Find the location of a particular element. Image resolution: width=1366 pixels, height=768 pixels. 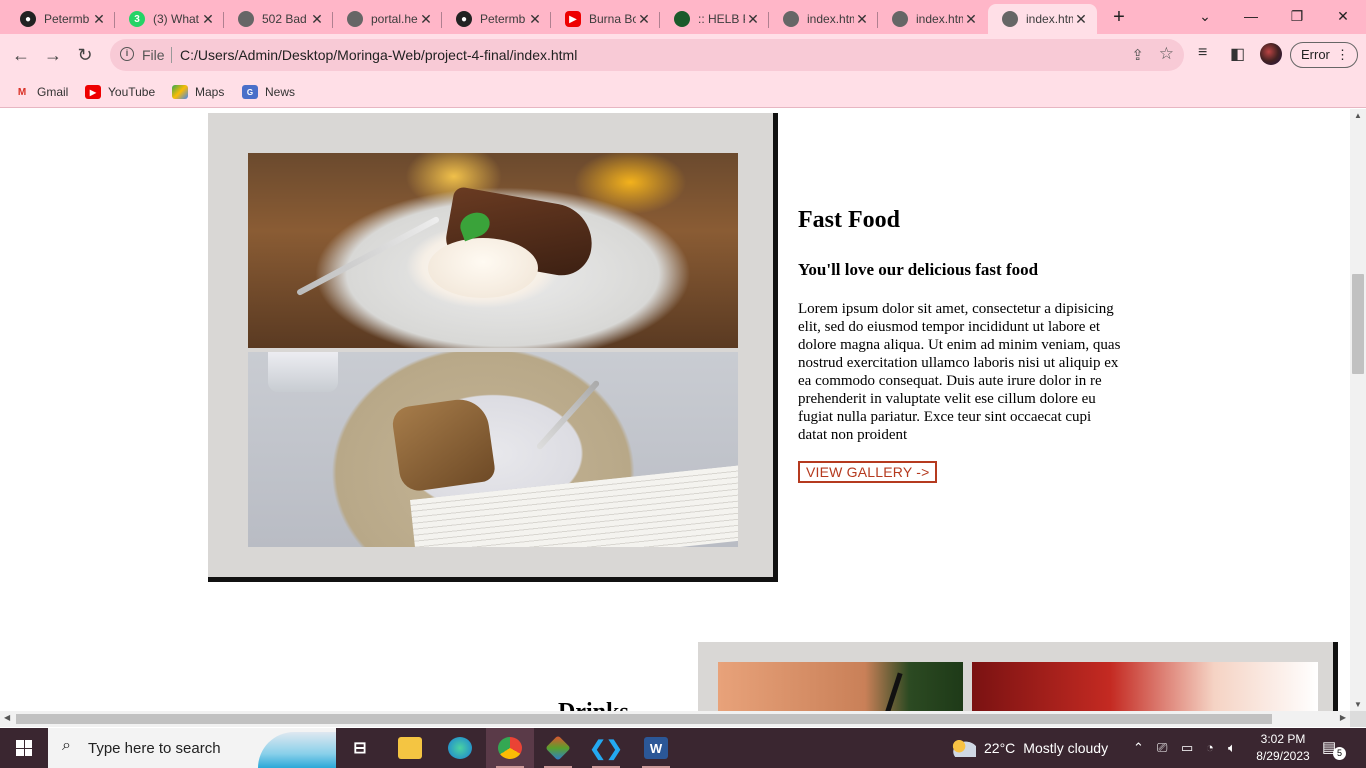

volume-icon: 🔈︎ is located at coordinates (1232, 748).